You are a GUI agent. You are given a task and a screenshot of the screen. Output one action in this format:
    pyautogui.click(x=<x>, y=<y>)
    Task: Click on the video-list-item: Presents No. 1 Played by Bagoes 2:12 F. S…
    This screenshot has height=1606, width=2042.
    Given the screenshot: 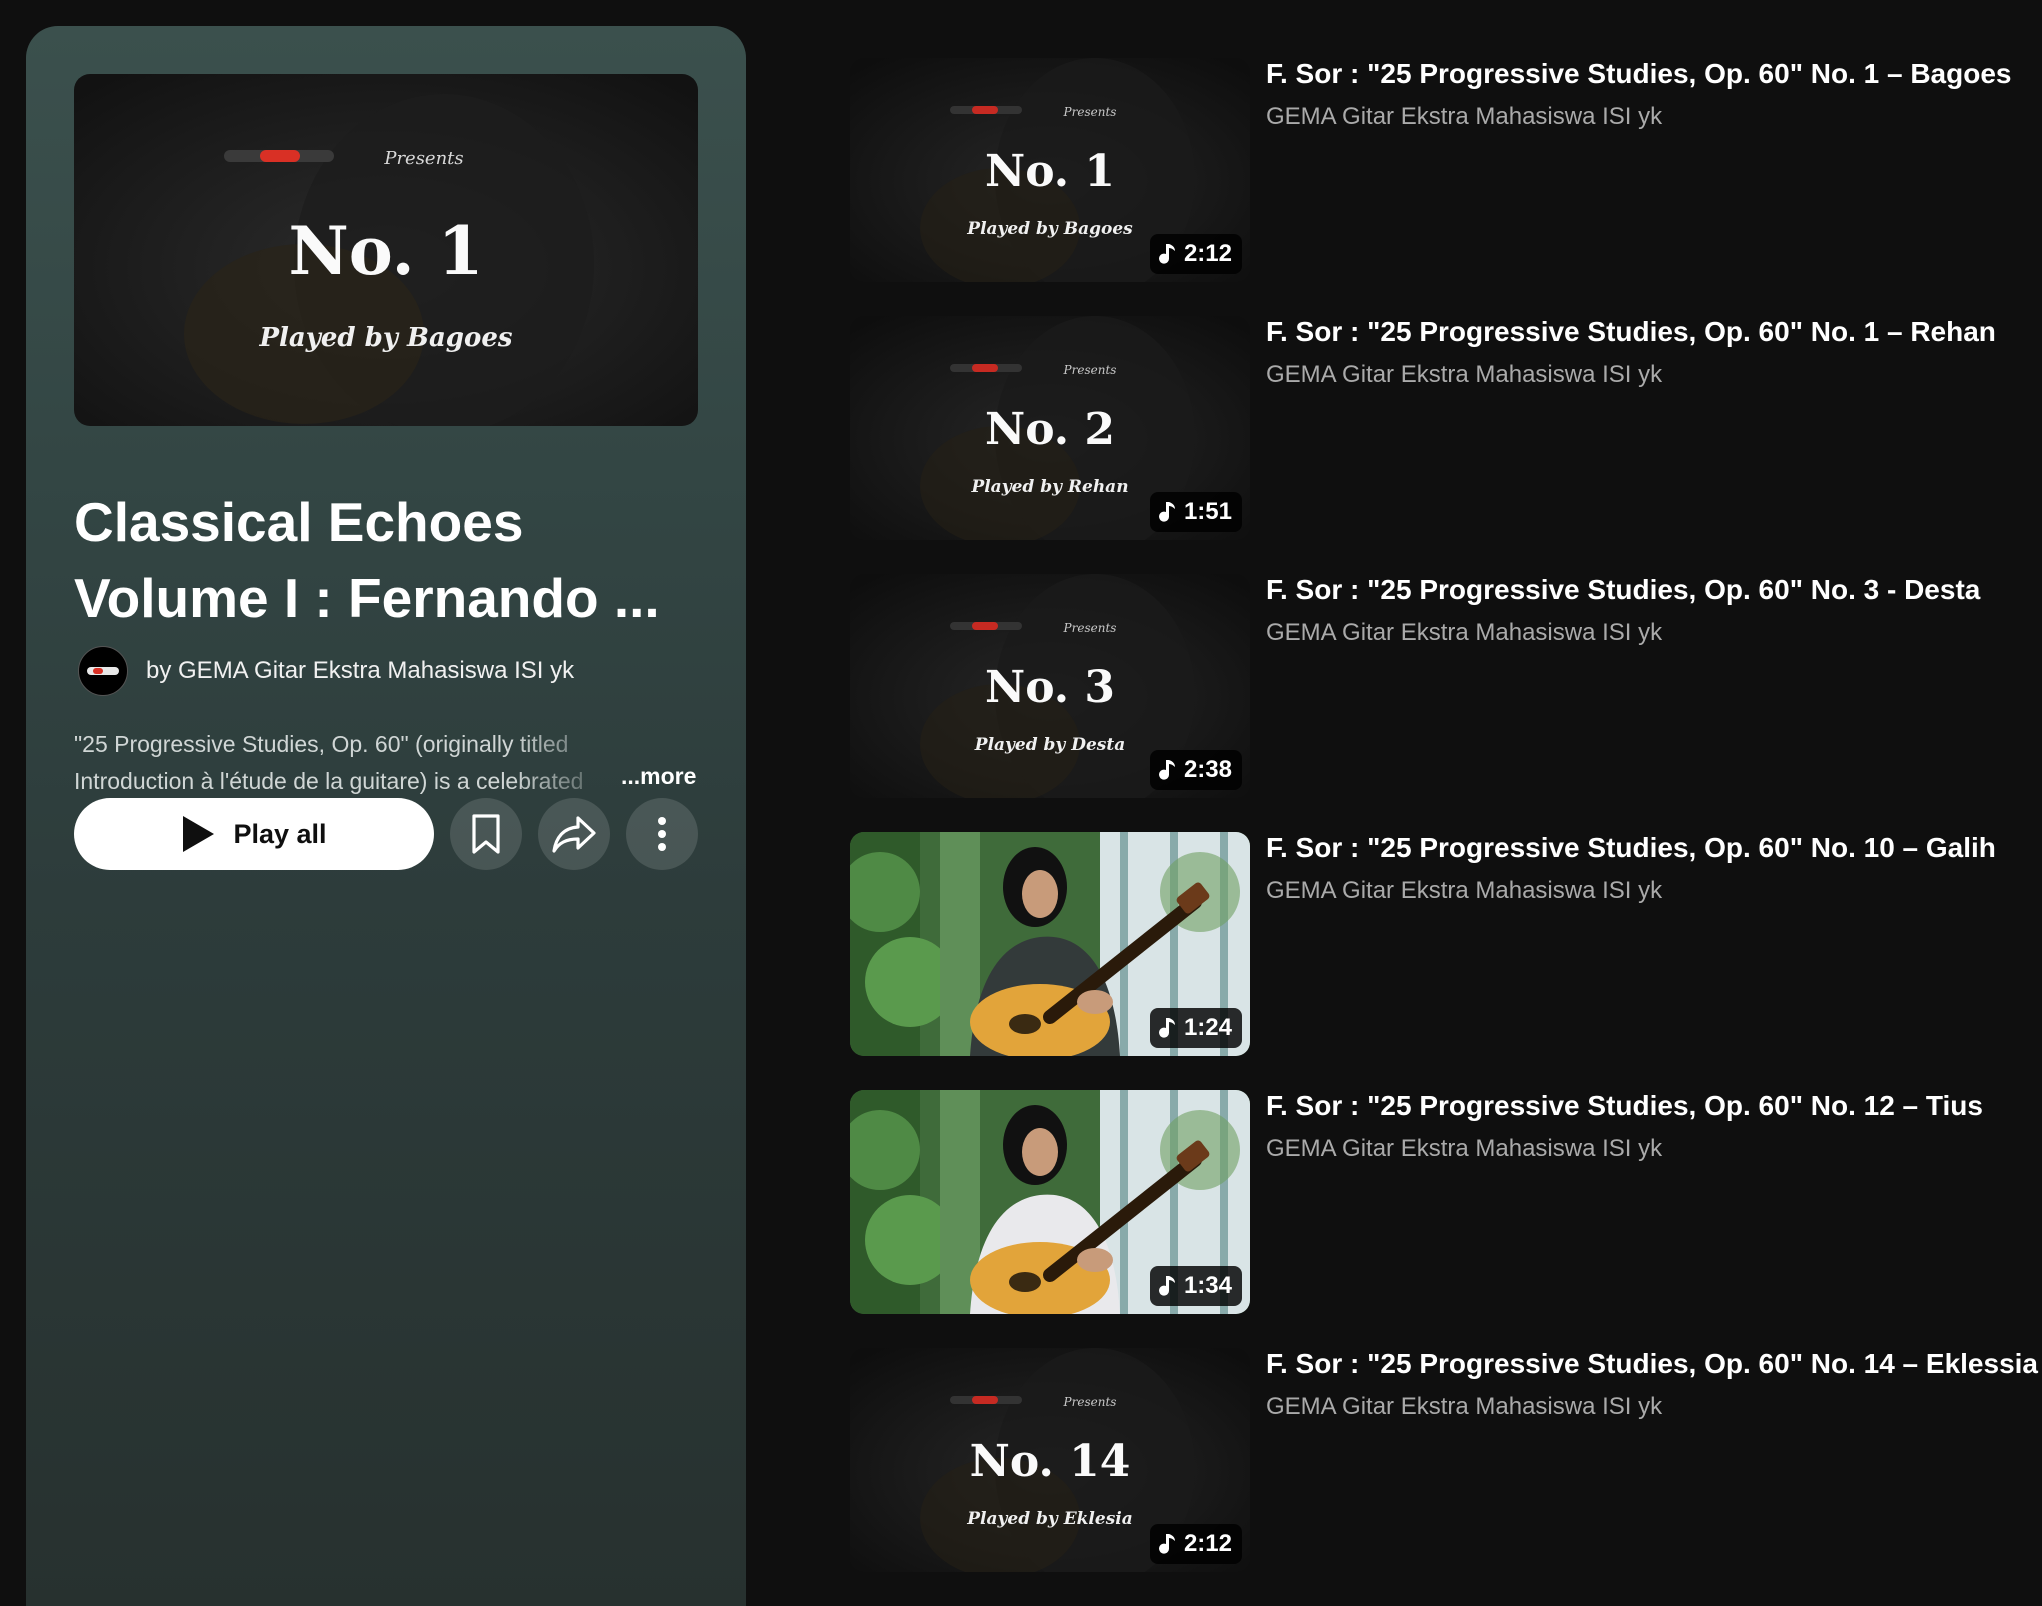 What is the action you would take?
    pyautogui.click(x=1430, y=171)
    